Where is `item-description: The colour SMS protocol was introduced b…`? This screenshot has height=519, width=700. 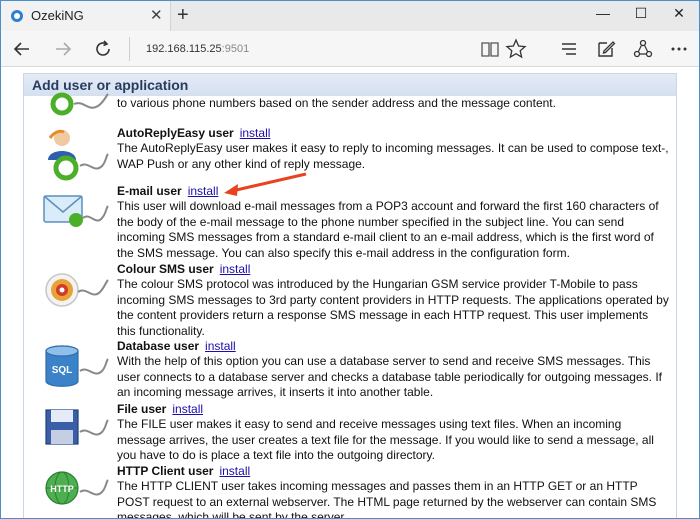 item-description: The colour SMS protocol was introduced b… is located at coordinates (393, 307).